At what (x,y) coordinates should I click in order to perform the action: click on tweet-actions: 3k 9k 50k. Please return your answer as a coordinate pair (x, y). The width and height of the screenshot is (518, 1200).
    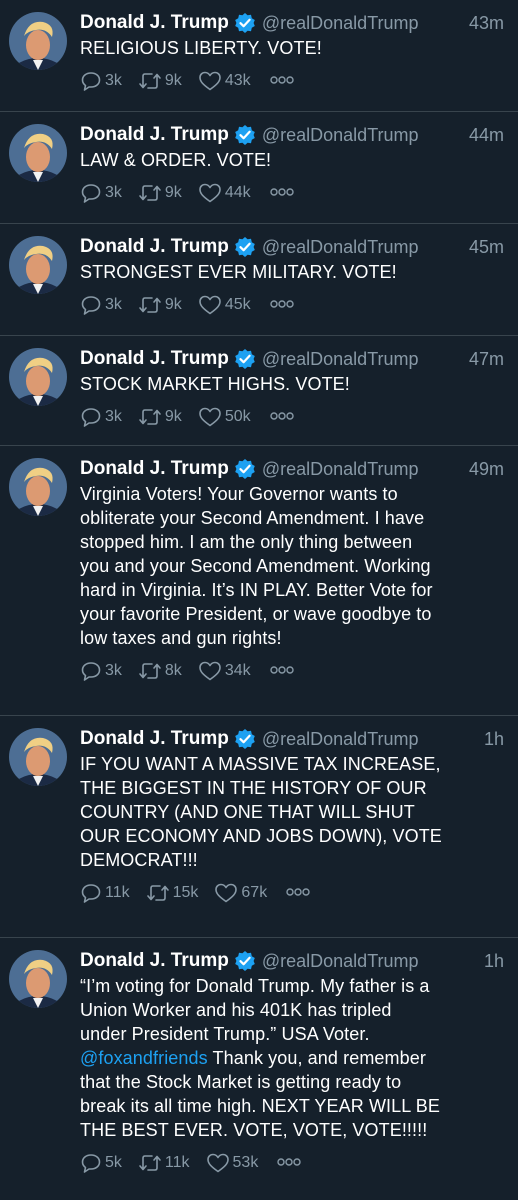
    Looking at the image, I should click on (292, 417).